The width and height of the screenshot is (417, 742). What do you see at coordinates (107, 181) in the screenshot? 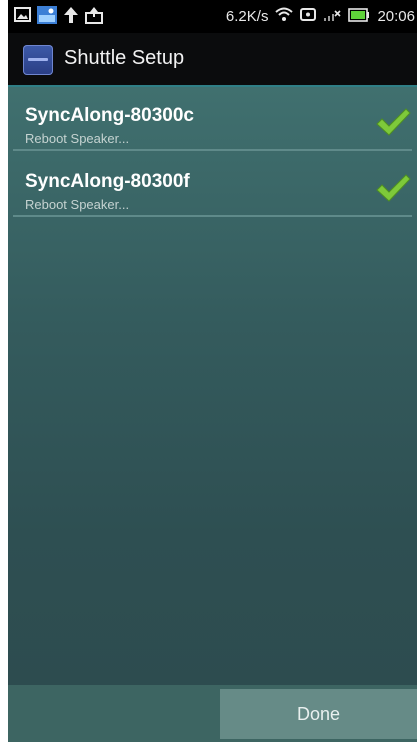
I see `device-name: SyncAlong-80300f` at bounding box center [107, 181].